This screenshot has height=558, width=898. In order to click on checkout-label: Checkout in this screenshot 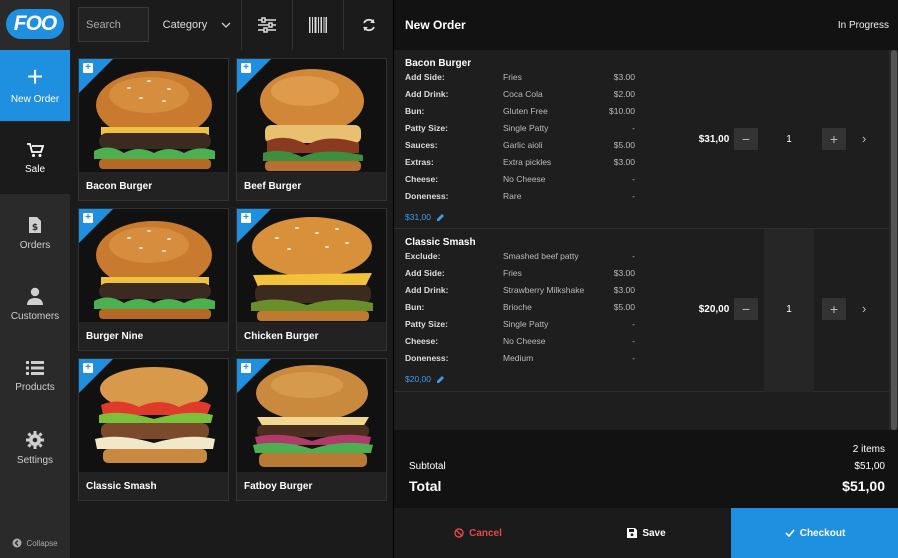, I will do `click(822, 533)`.